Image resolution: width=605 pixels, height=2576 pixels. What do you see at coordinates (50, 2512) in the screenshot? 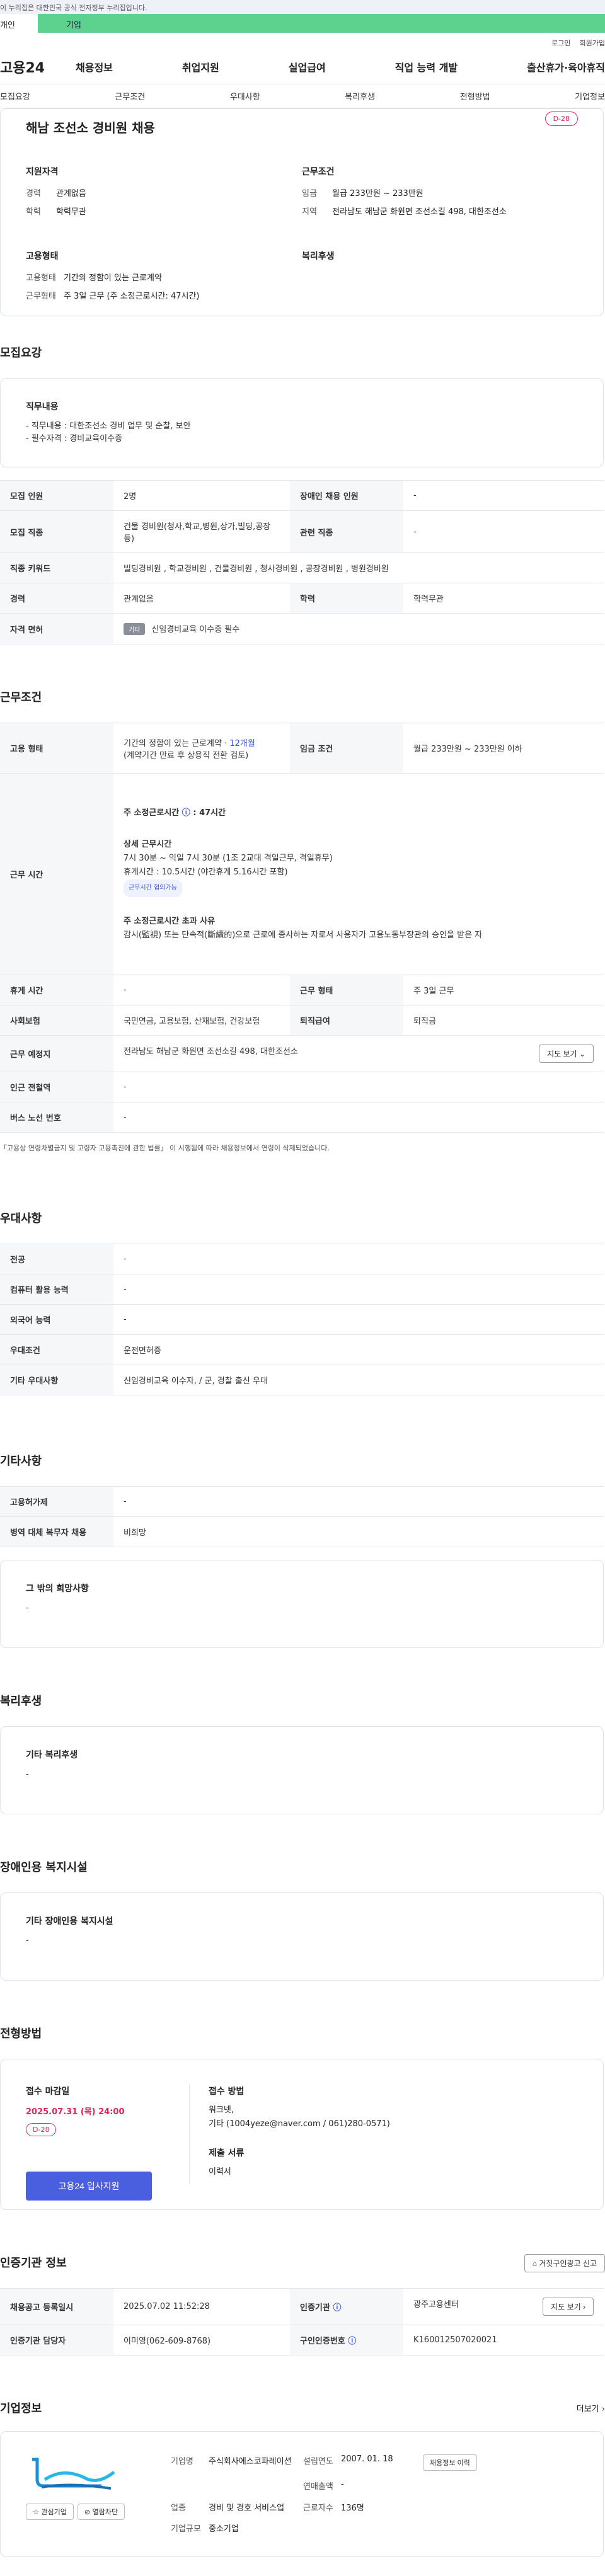
I see `favorite-company-button: ☆ 관심기업` at bounding box center [50, 2512].